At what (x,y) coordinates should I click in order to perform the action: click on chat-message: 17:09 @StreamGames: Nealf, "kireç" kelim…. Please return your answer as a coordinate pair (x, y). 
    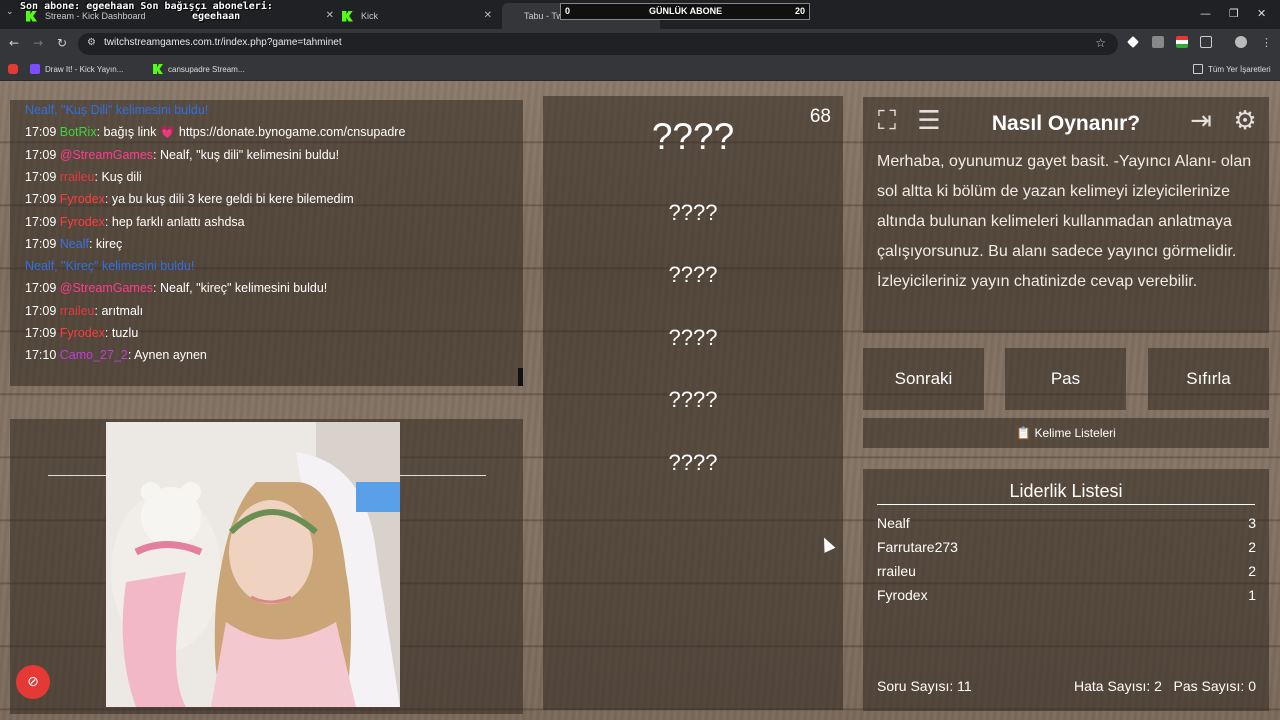
    Looking at the image, I should click on (176, 288).